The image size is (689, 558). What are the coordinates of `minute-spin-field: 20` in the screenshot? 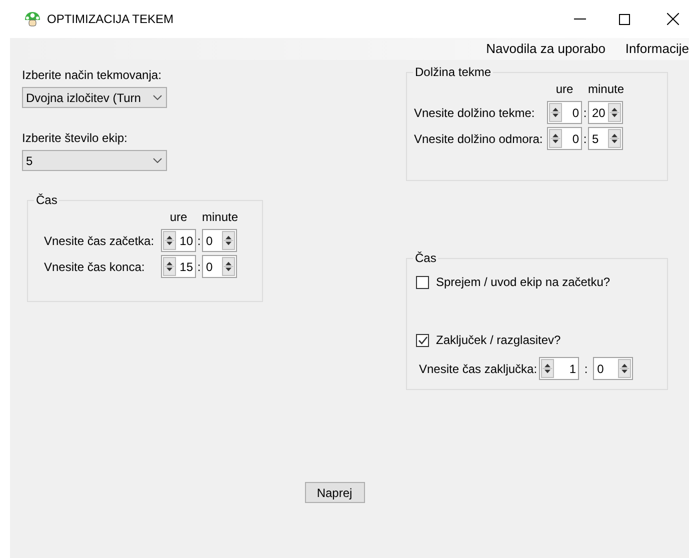 It's located at (605, 112).